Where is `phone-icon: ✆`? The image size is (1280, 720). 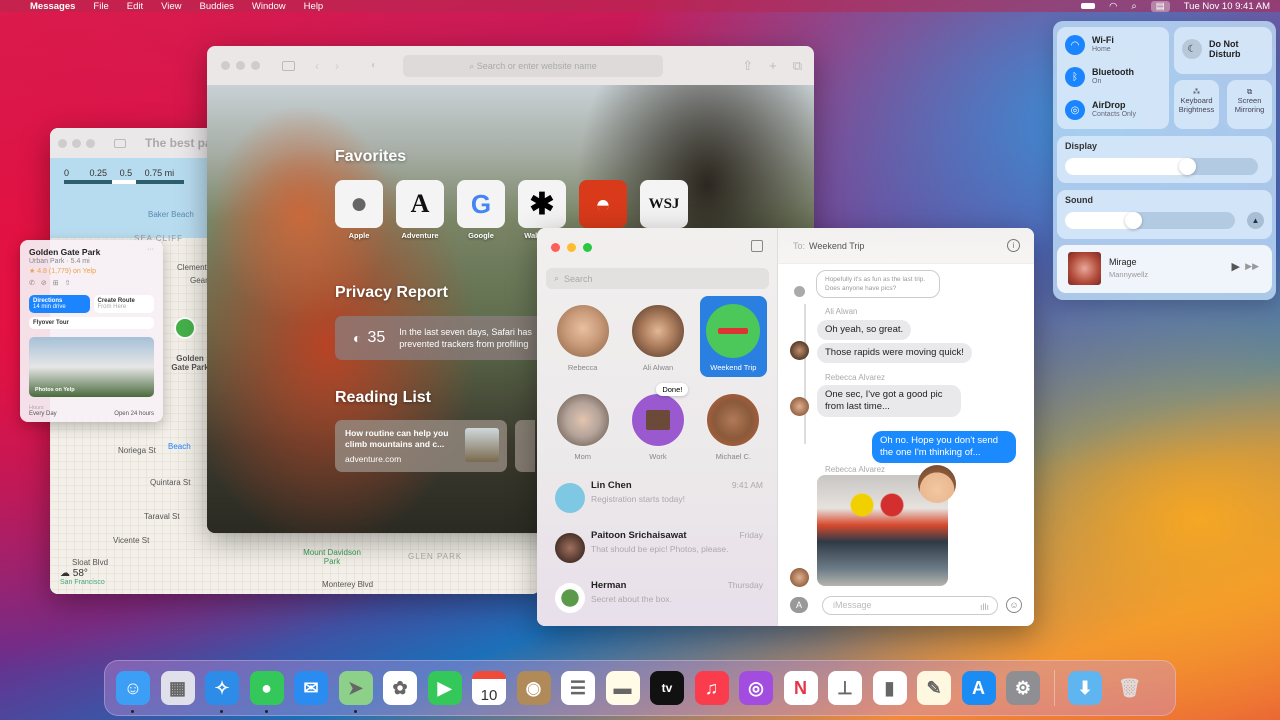 phone-icon: ✆ is located at coordinates (35, 283).